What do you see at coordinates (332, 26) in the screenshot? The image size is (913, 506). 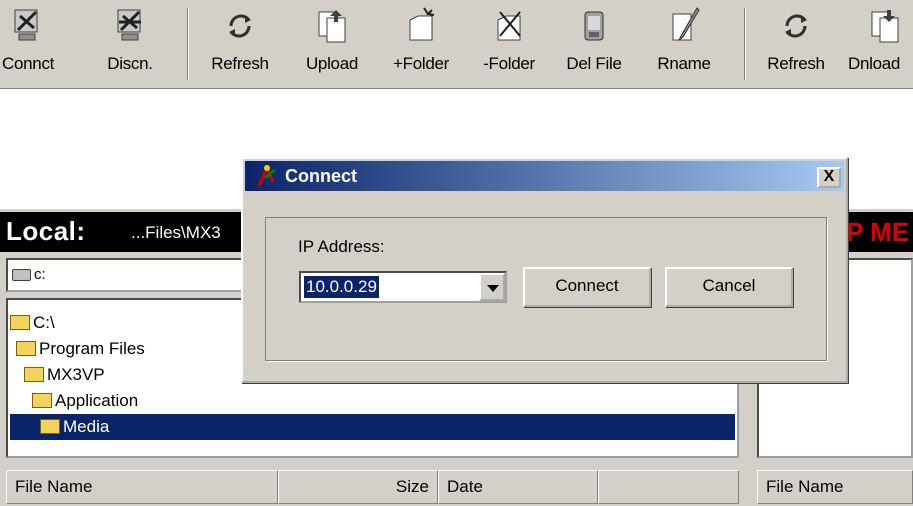 I see `upload-icon` at bounding box center [332, 26].